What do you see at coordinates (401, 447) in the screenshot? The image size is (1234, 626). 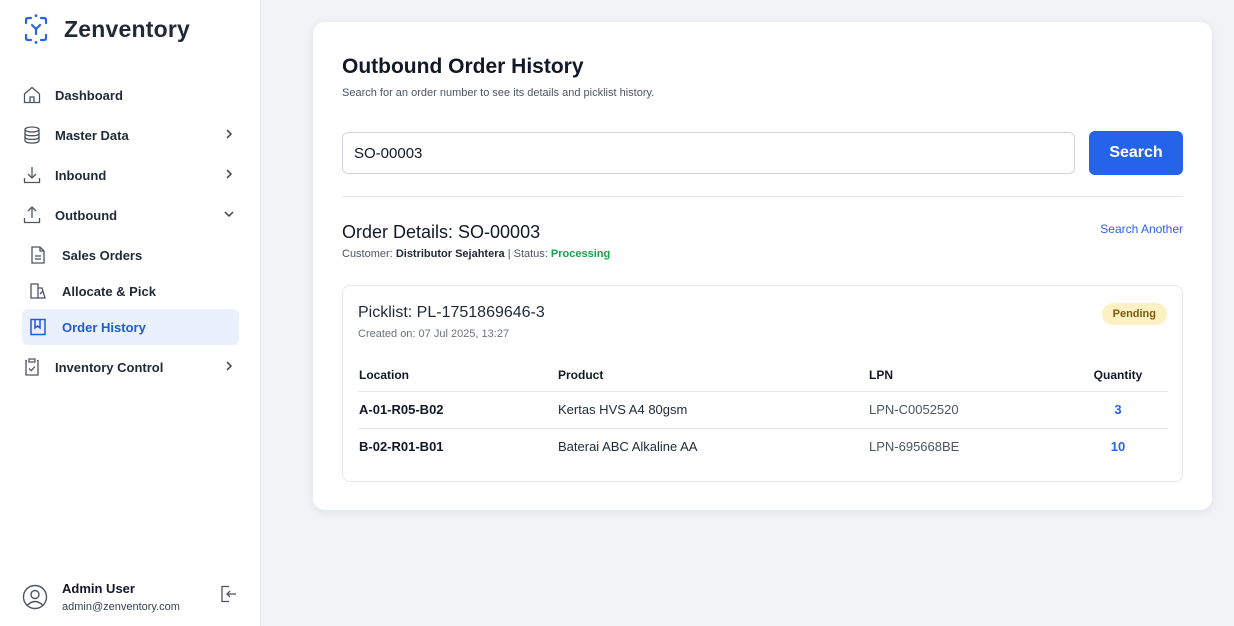 I see `cell-location: B-02-R01-B01` at bounding box center [401, 447].